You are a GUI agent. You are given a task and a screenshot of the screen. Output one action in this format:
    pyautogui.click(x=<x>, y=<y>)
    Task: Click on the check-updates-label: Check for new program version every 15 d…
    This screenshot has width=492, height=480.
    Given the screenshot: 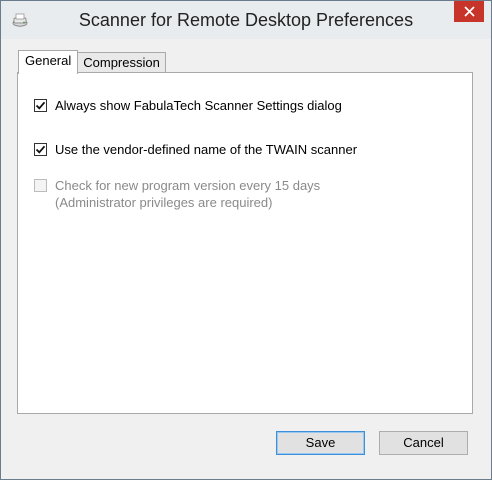 What is the action you would take?
    pyautogui.click(x=187, y=194)
    